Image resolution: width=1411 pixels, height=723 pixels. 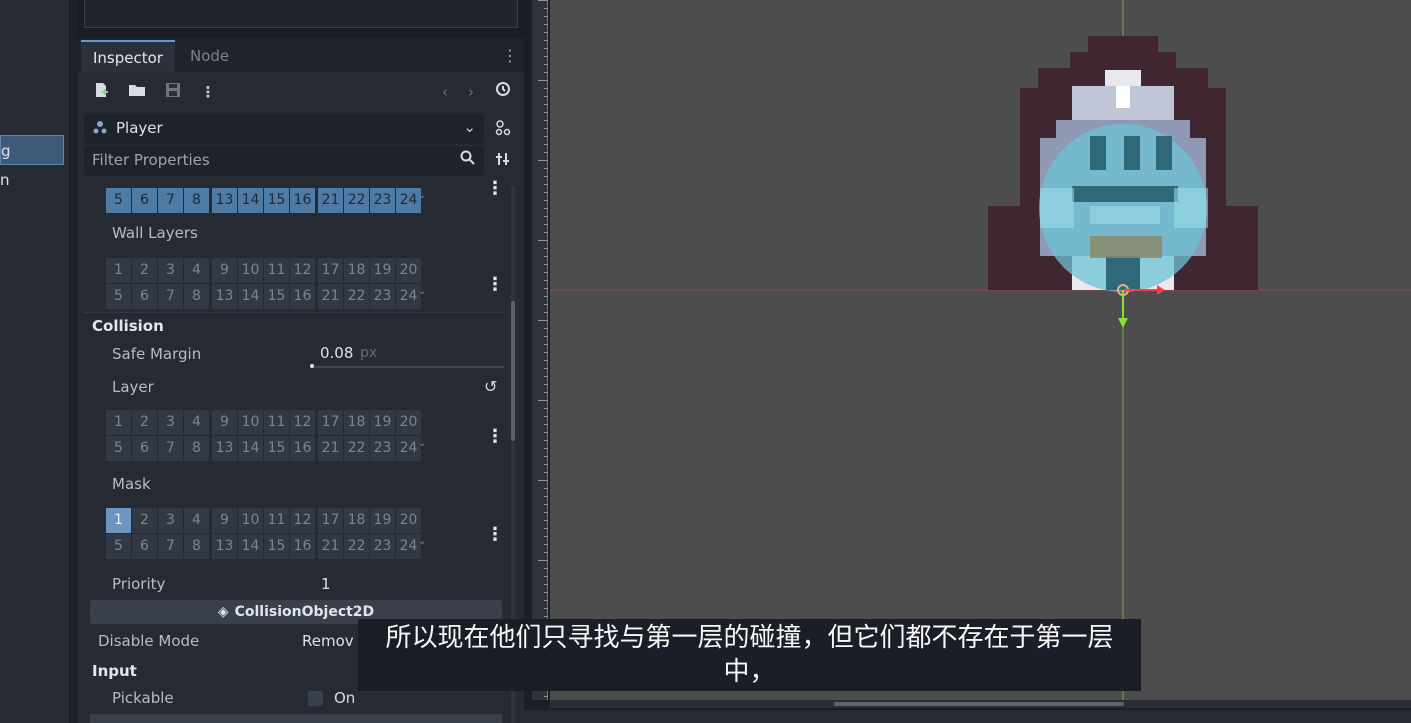 What do you see at coordinates (296, 718) in the screenshot?
I see `next-section-header` at bounding box center [296, 718].